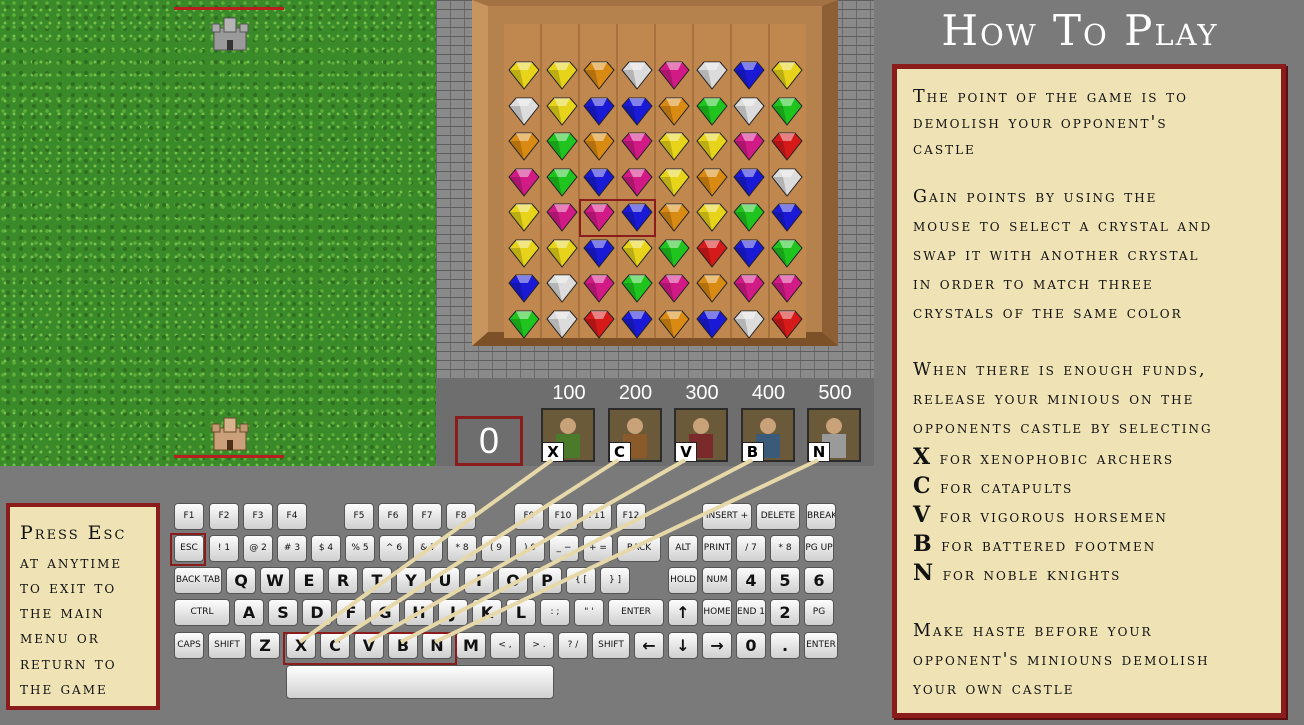 This screenshot has width=1304, height=725. I want to click on key-: < ,, so click(505, 645).